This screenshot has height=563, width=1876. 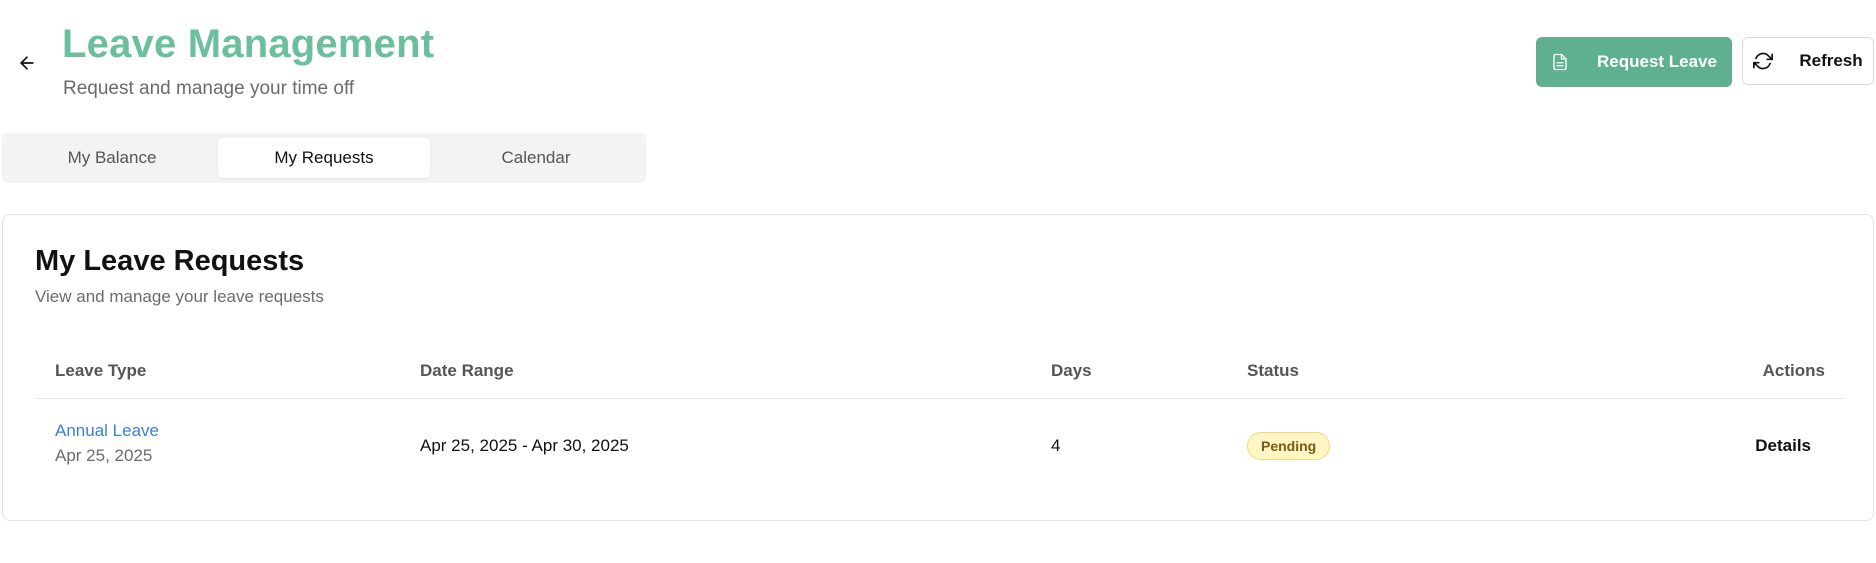 What do you see at coordinates (467, 370) in the screenshot?
I see `column-header-date-range: Date Range` at bounding box center [467, 370].